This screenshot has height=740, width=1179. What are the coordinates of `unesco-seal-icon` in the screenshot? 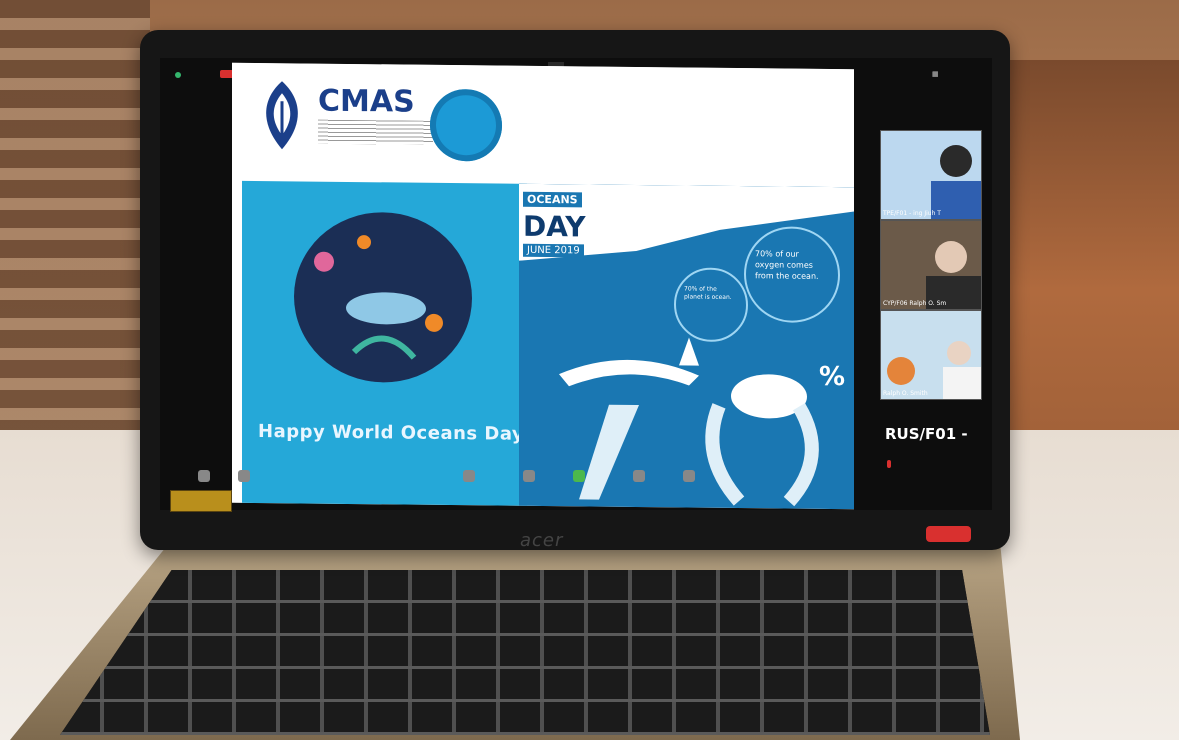 It's located at (466, 125).